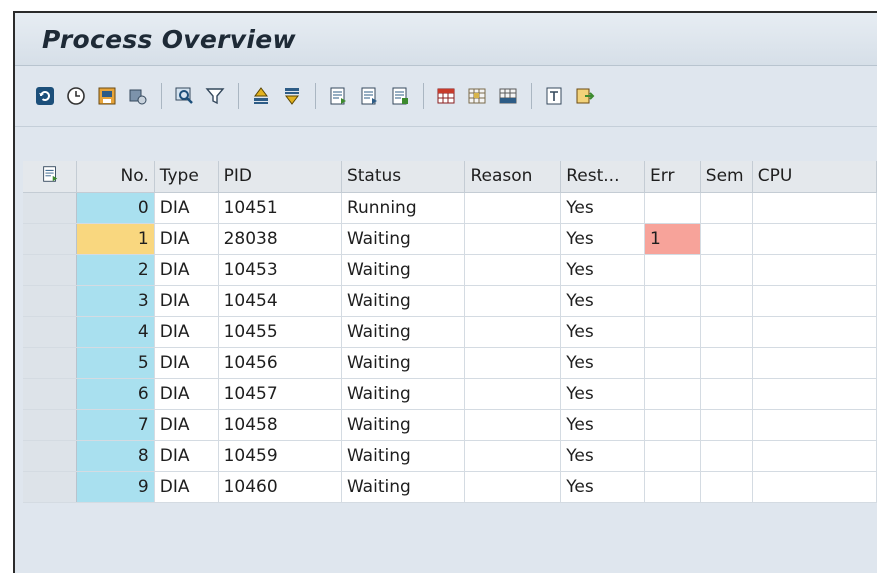 This screenshot has height=573, width=877. I want to click on sort-ascending-icon, so click(261, 96).